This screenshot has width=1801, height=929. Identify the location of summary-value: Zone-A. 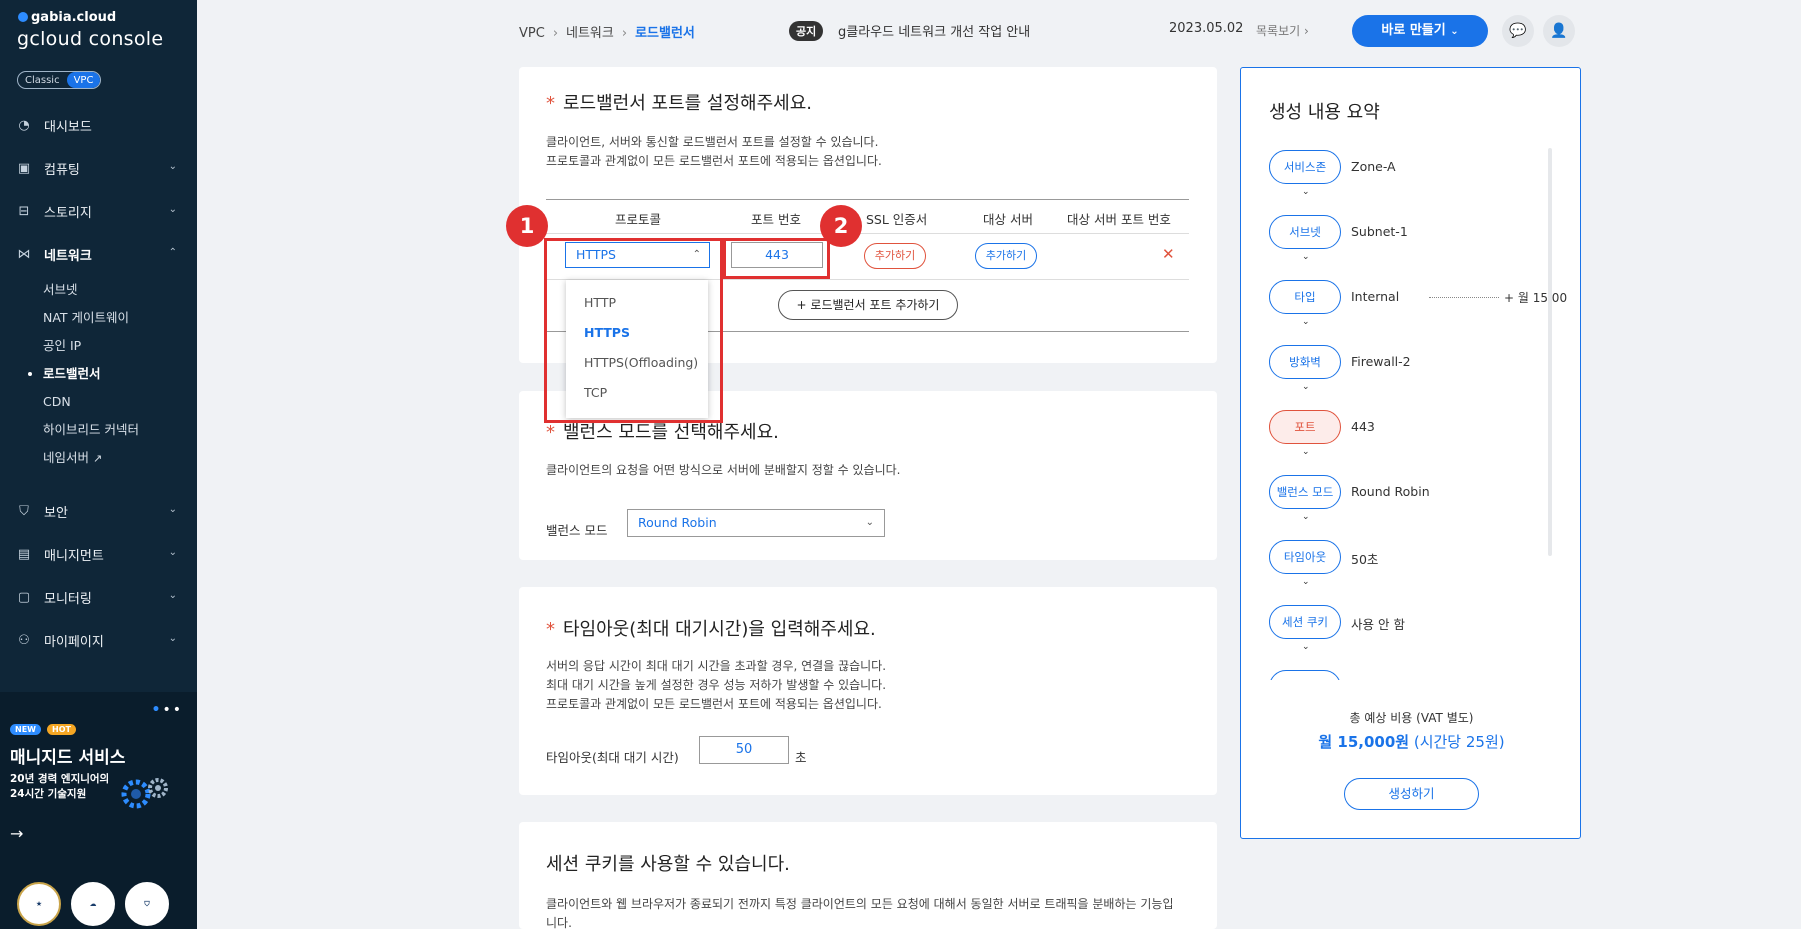
(1373, 166).